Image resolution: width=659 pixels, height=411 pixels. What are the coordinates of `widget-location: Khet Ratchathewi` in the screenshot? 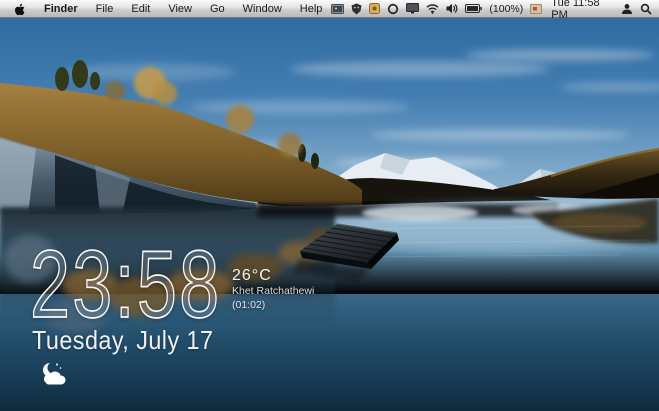 It's located at (273, 291).